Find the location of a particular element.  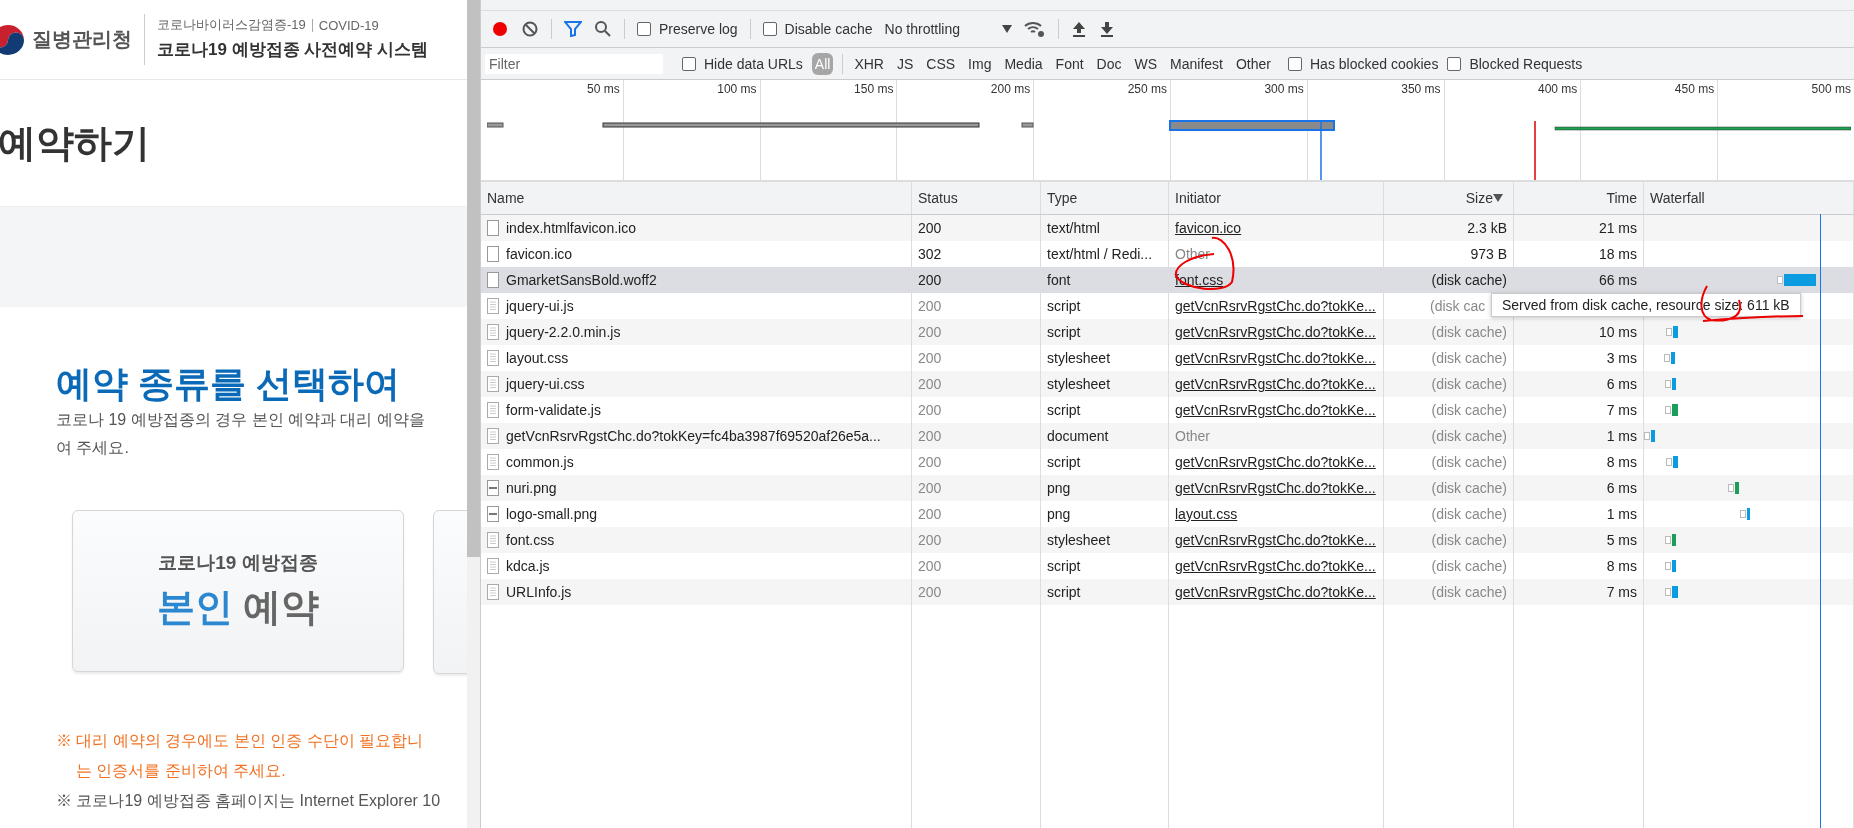

type-filter: Img is located at coordinates (980, 63).